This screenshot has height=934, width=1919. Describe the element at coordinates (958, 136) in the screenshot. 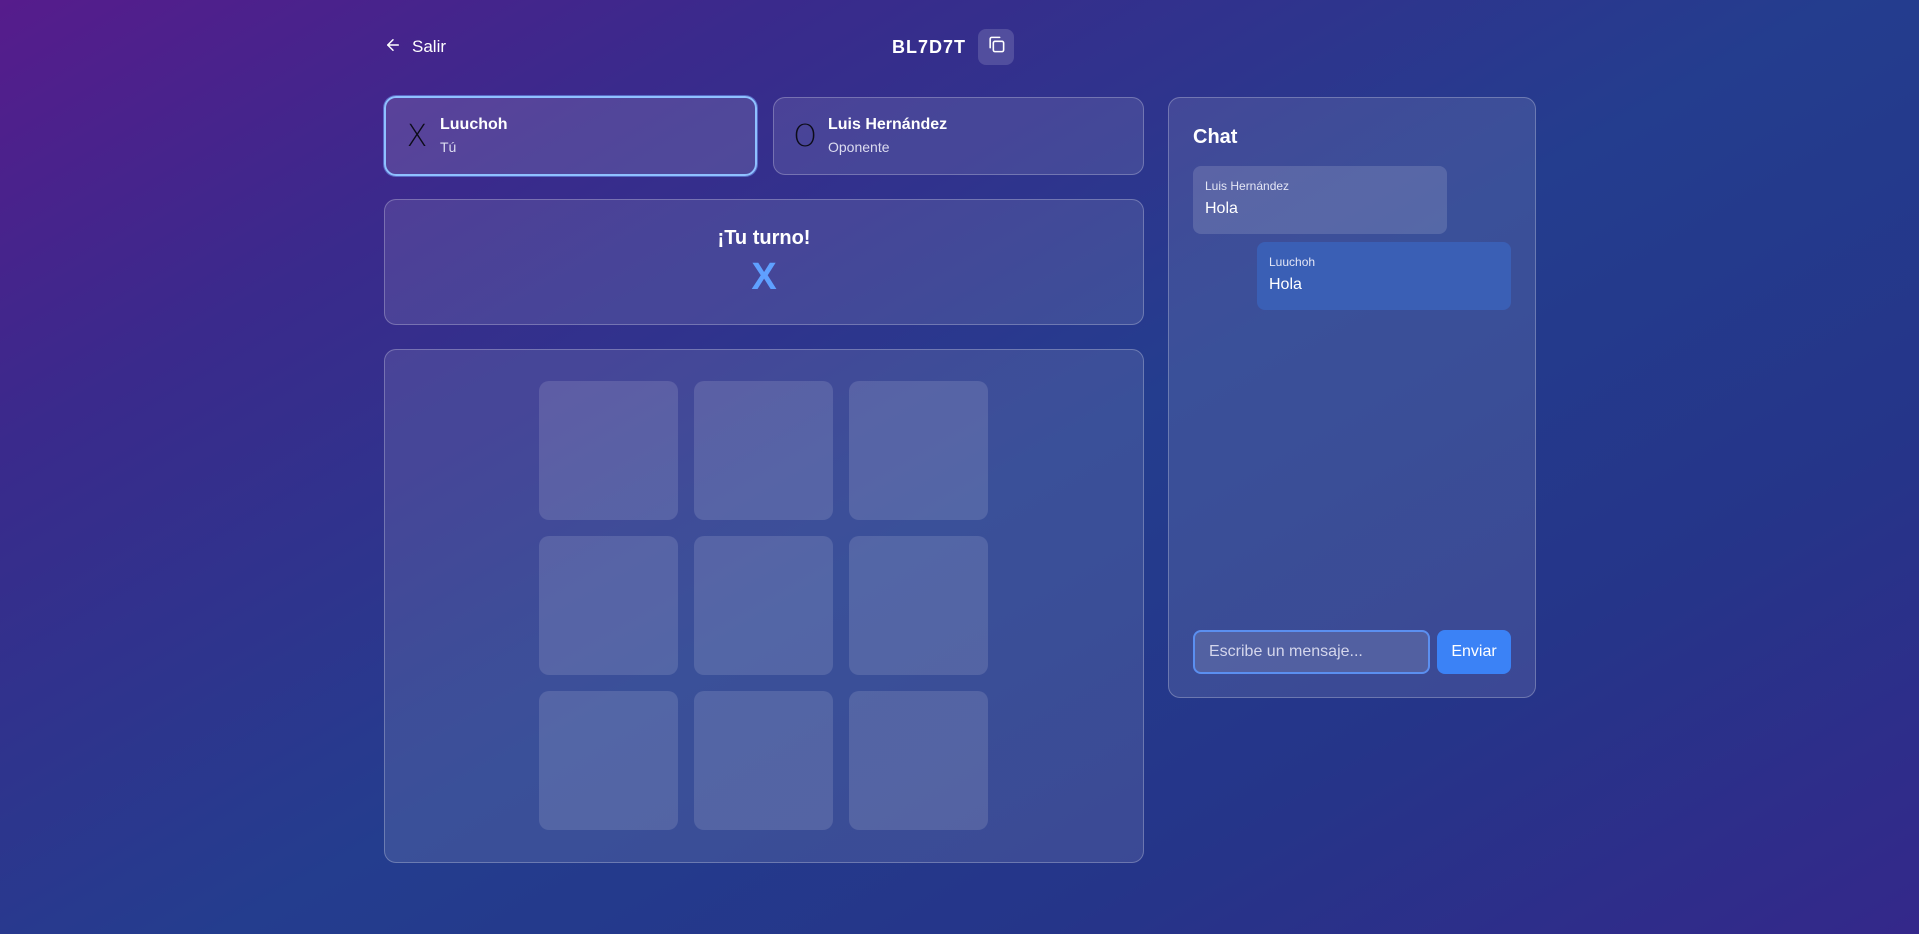

I see `player-card-opponent: O Luis Hernández Oponente` at that location.